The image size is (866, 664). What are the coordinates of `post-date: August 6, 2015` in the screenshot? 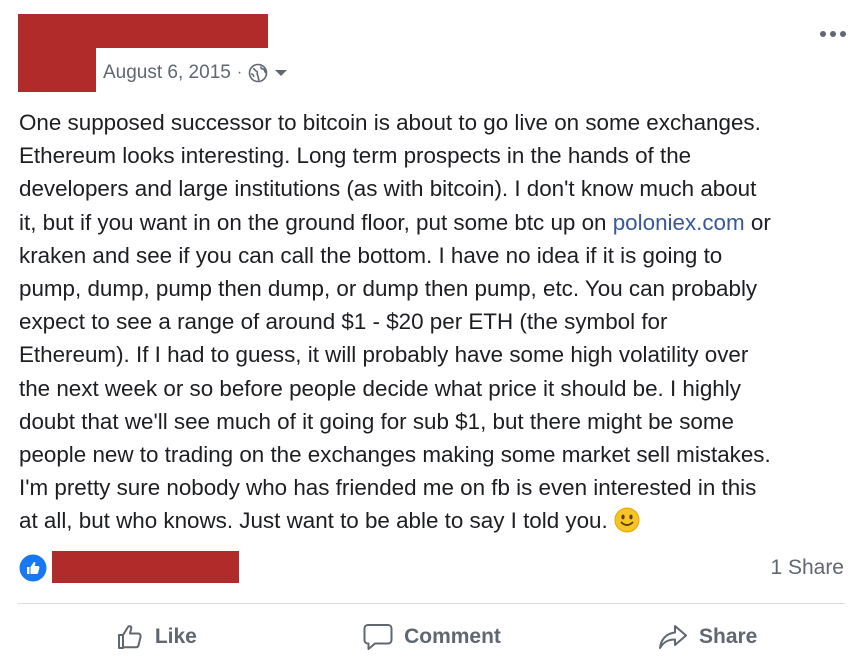 It's located at (167, 73).